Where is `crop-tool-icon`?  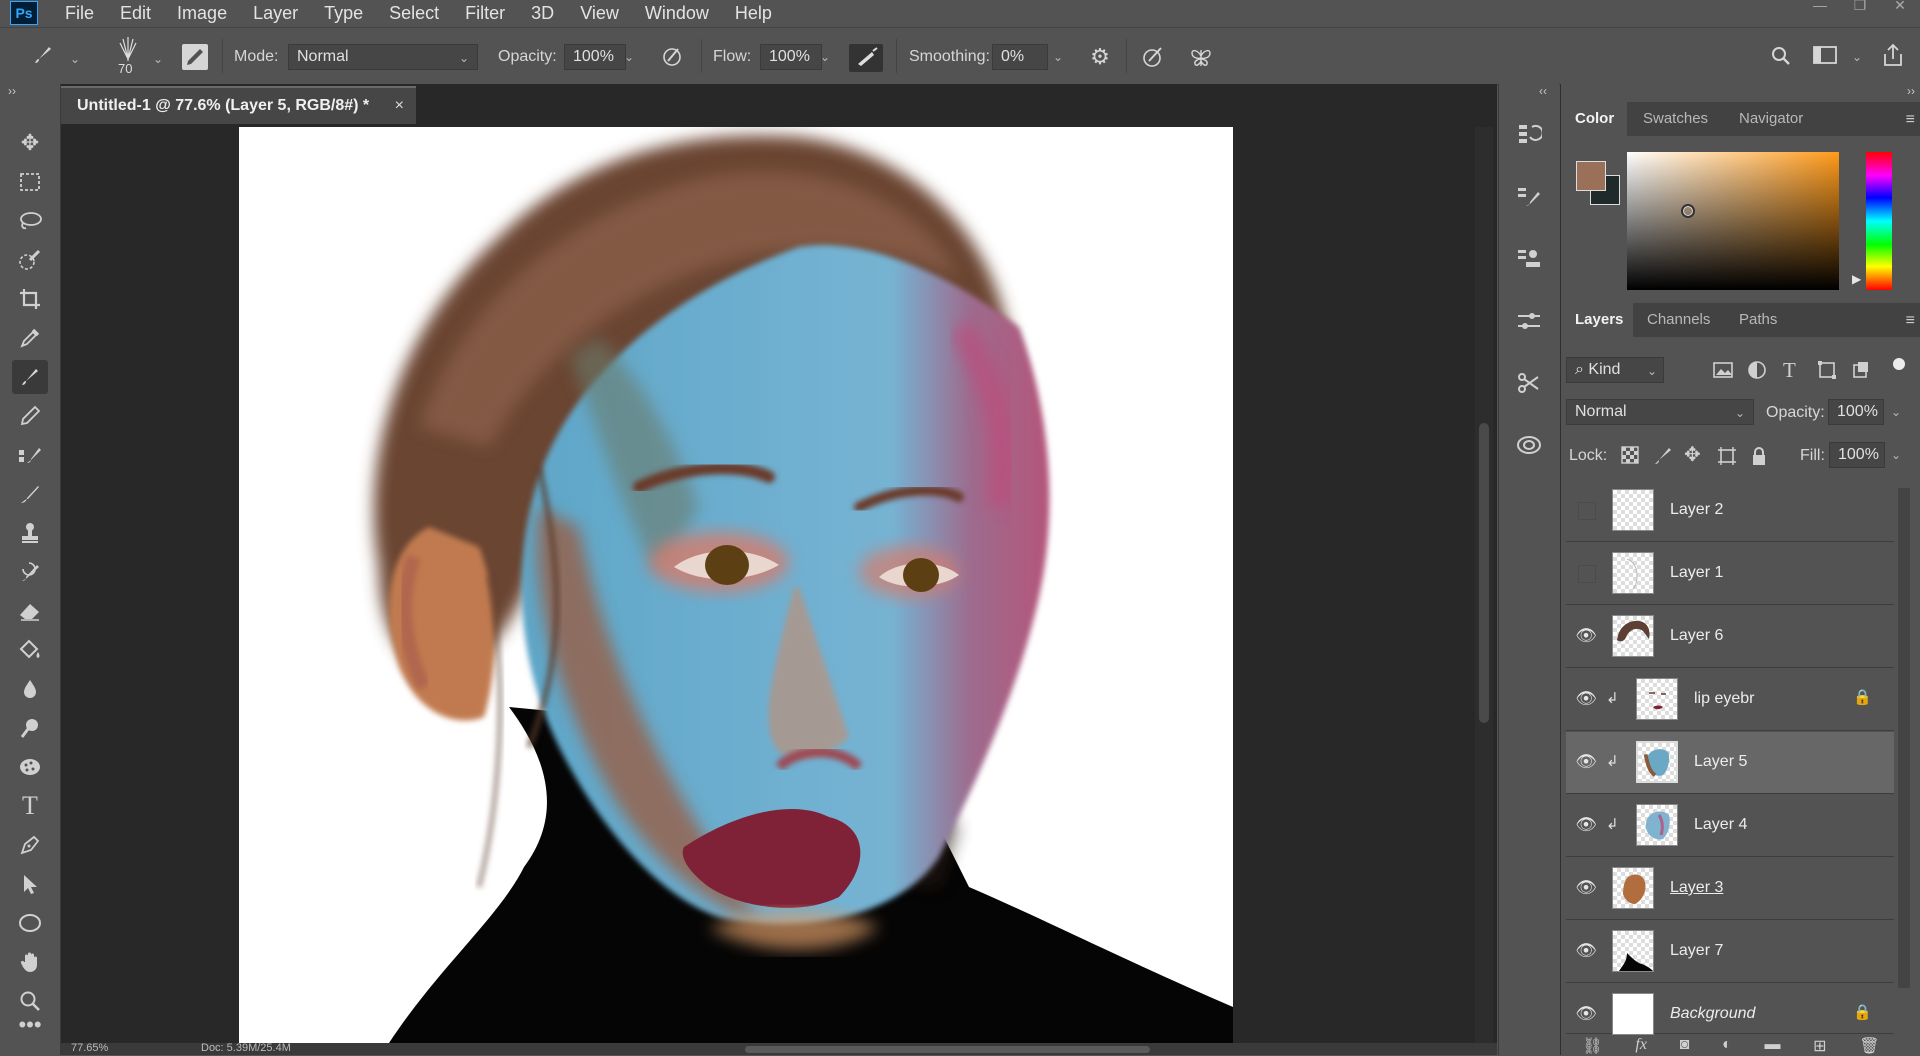
crop-tool-icon is located at coordinates (30, 299).